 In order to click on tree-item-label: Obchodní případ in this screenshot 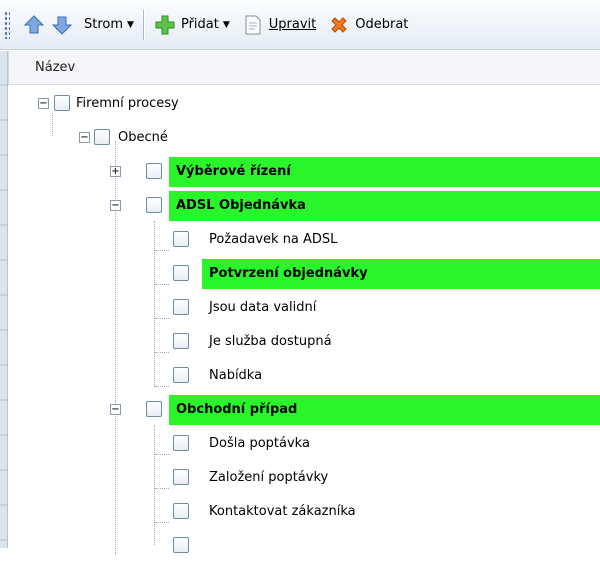, I will do `click(237, 409)`.